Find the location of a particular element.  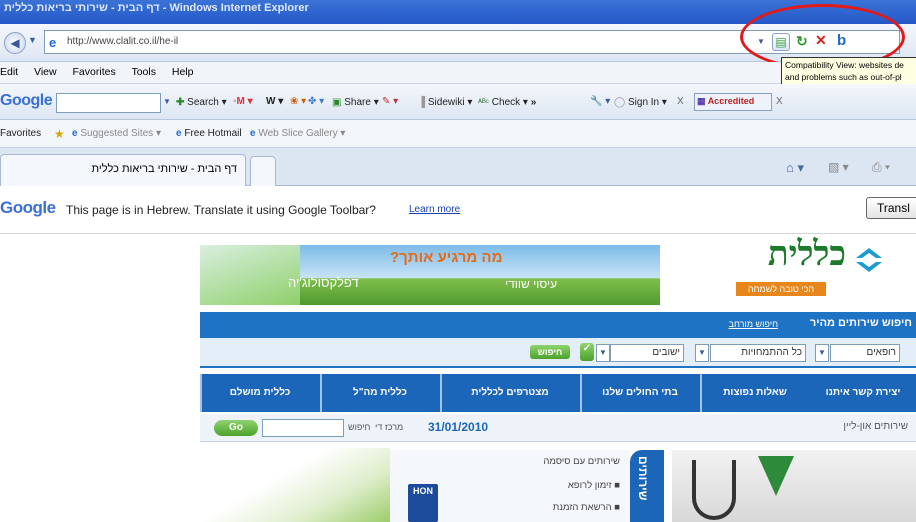

page-icon: e is located at coordinates (53, 42).